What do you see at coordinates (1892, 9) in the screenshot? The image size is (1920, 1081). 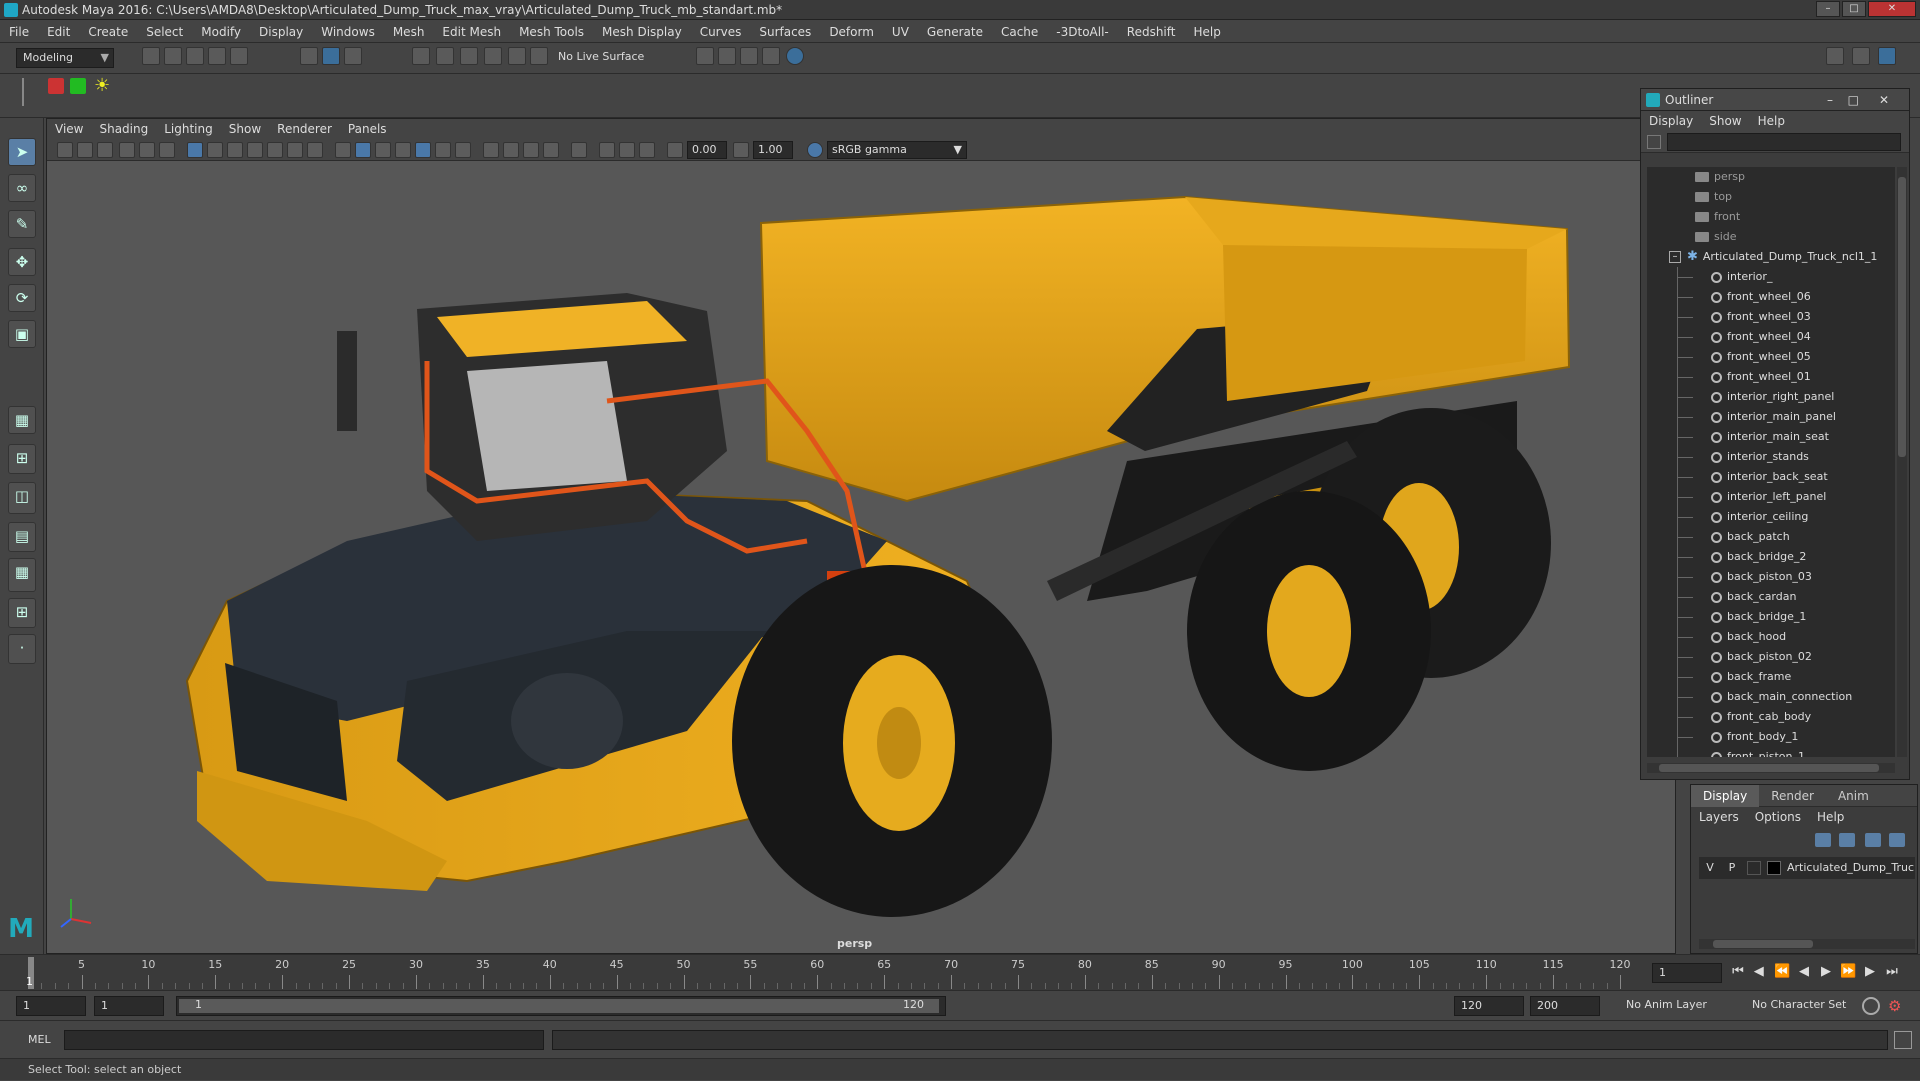 I see `close-button: ✕` at bounding box center [1892, 9].